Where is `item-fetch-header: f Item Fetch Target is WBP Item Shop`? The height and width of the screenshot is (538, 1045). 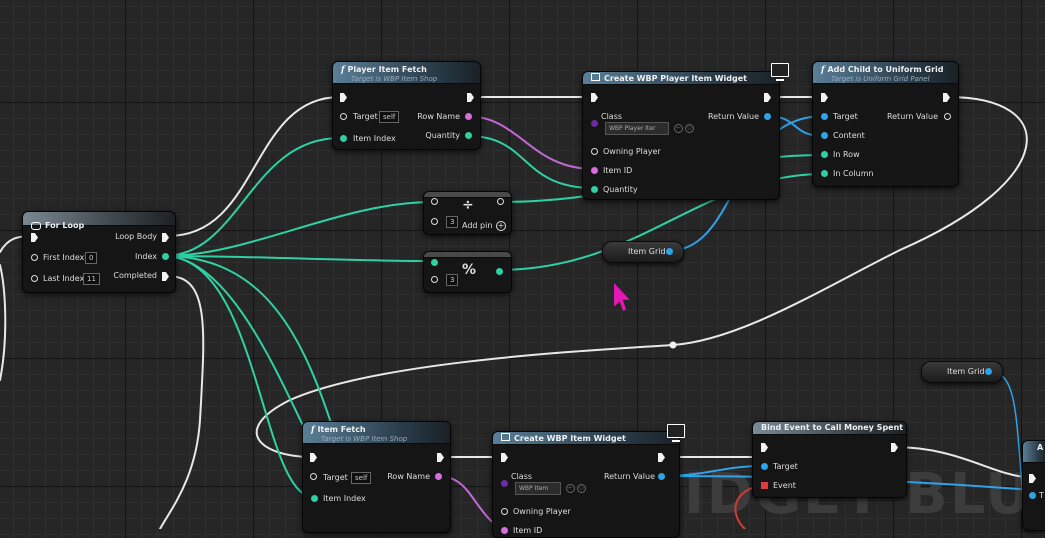 item-fetch-header: f Item Fetch Target is WBP Item Shop is located at coordinates (376, 433).